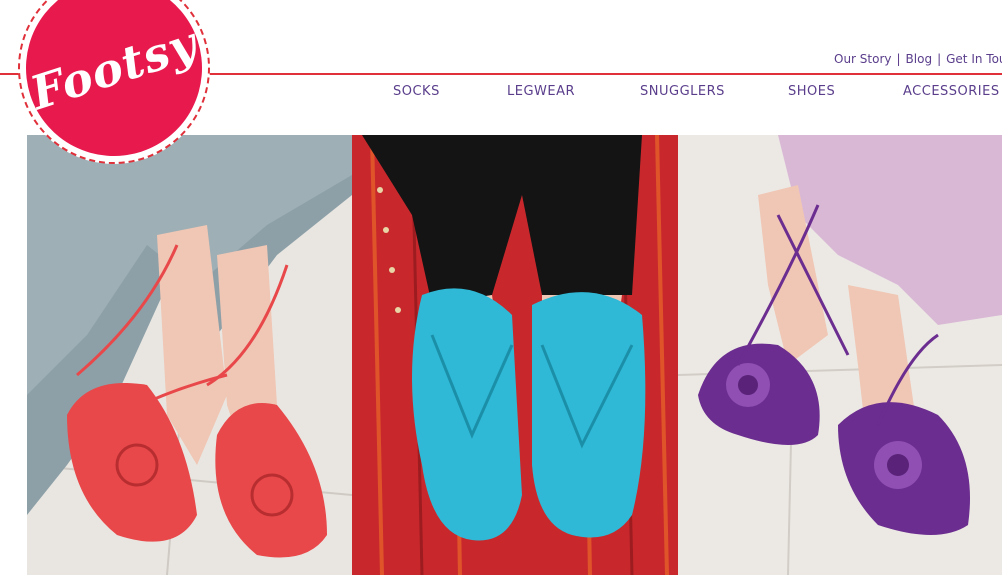 This screenshot has height=575, width=1002. What do you see at coordinates (811, 91) in the screenshot?
I see `nav-item-shoes: SHOES` at bounding box center [811, 91].